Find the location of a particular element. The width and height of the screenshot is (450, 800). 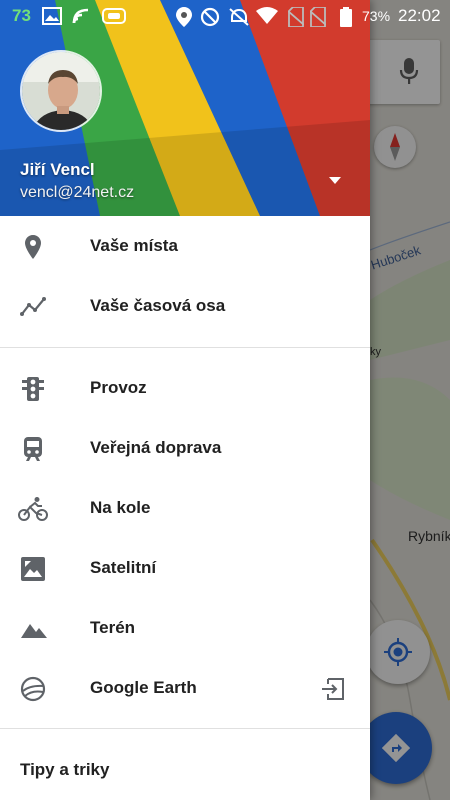

menu-item-label: Terén is located at coordinates (113, 627).